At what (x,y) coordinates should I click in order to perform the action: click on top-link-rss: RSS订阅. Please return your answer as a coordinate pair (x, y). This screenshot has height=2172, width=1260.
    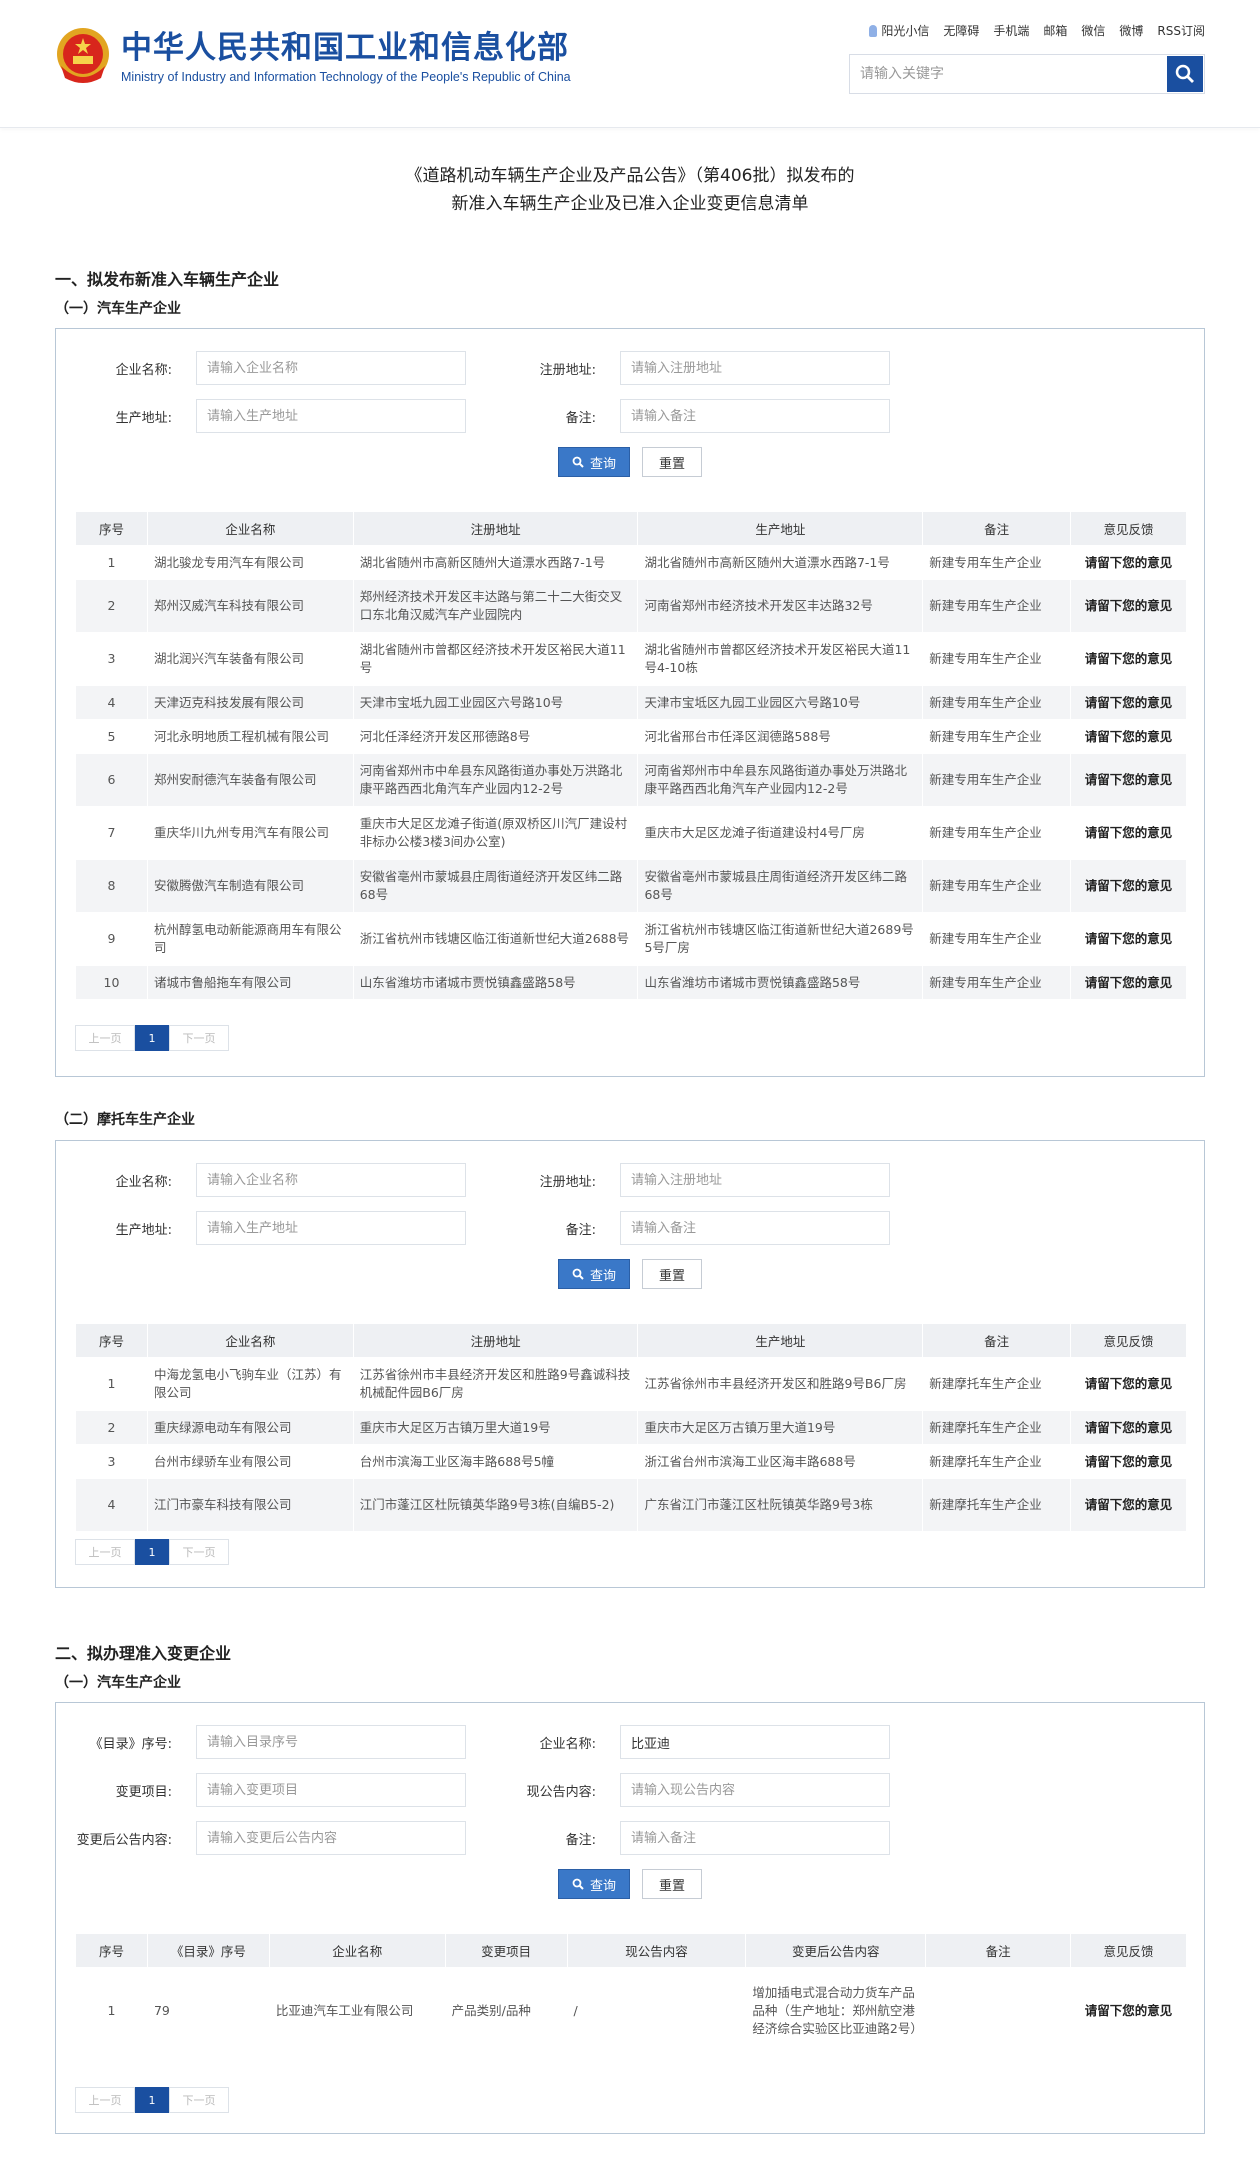
    Looking at the image, I should click on (1181, 30).